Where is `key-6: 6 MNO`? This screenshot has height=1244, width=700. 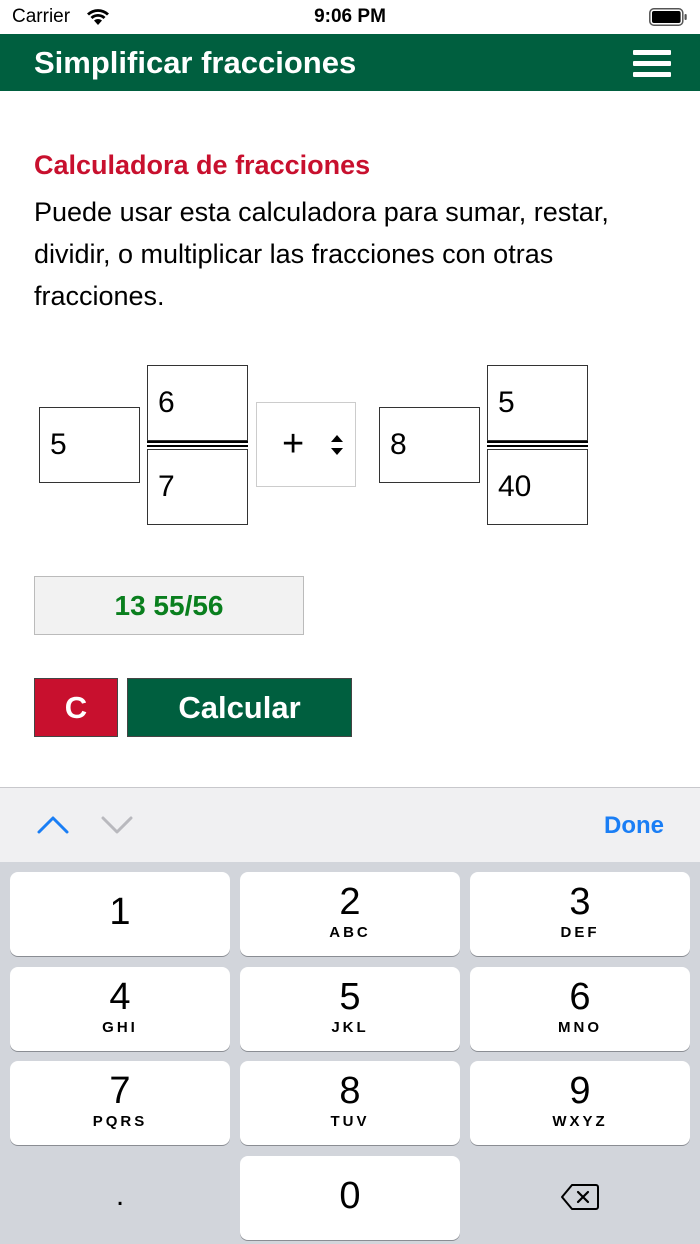 key-6: 6 MNO is located at coordinates (580, 1009).